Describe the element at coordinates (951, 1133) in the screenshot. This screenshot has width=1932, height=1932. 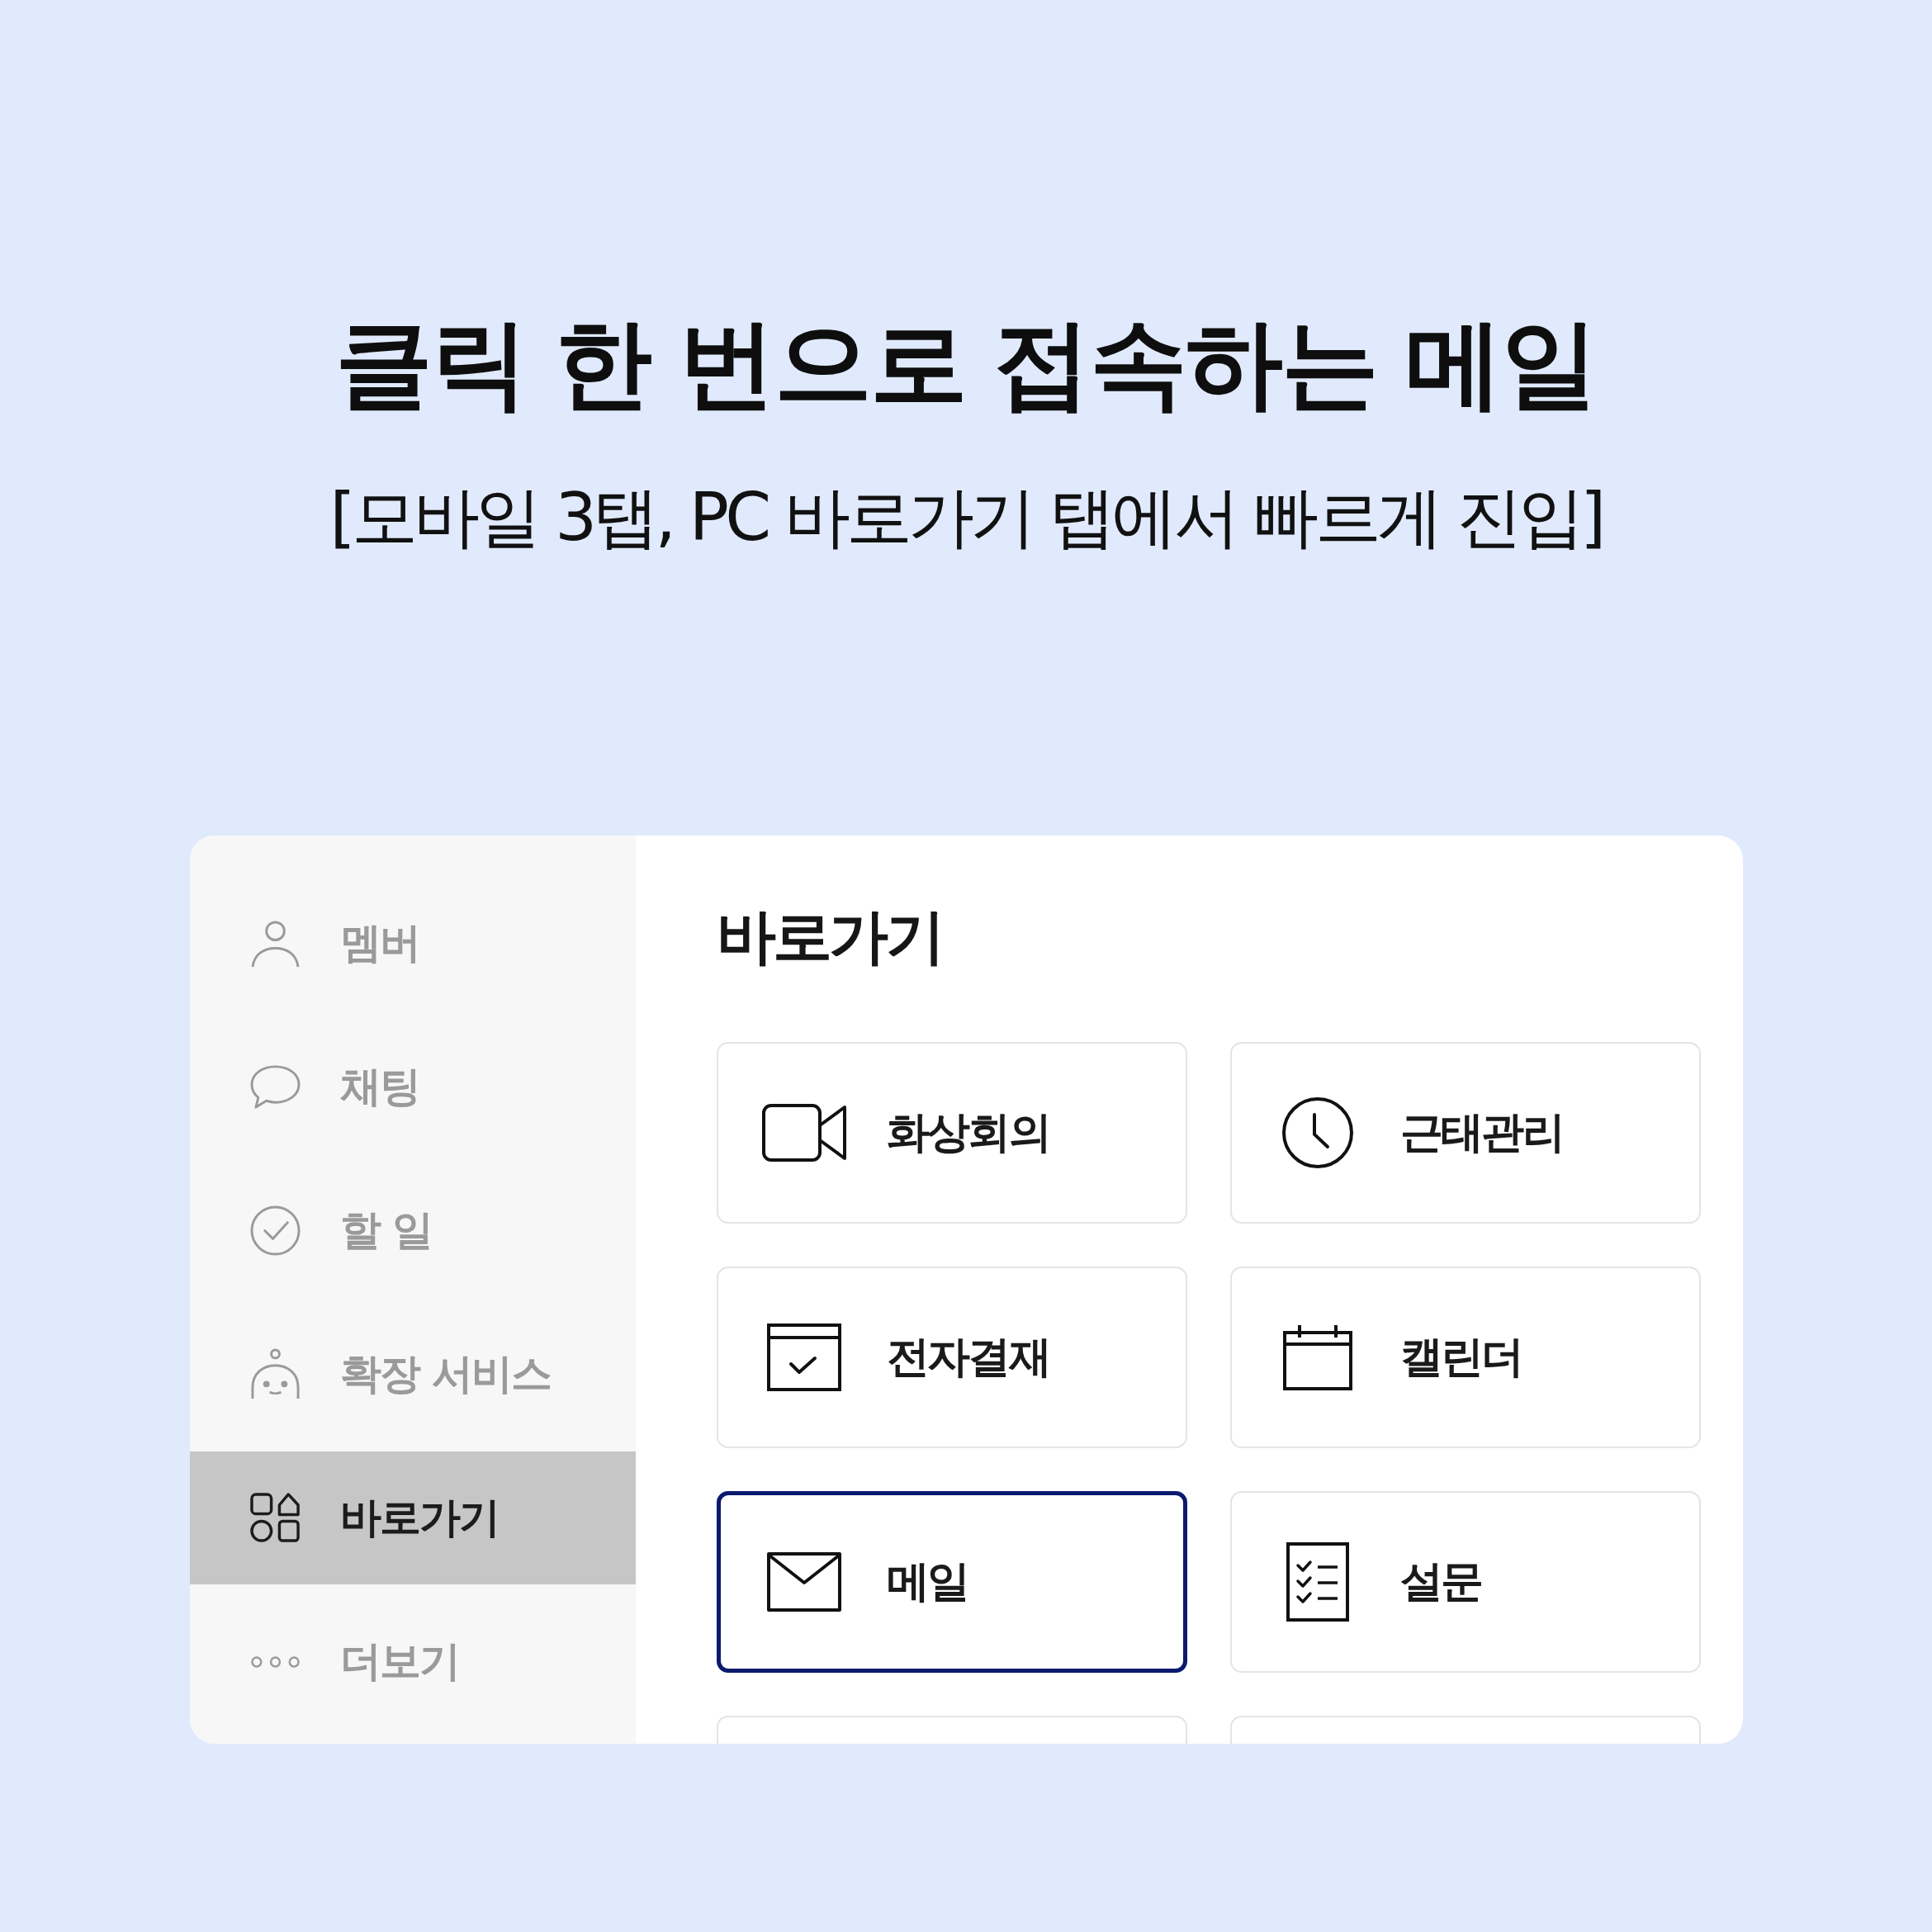
I see `shortcut-tile: 화상회의` at that location.